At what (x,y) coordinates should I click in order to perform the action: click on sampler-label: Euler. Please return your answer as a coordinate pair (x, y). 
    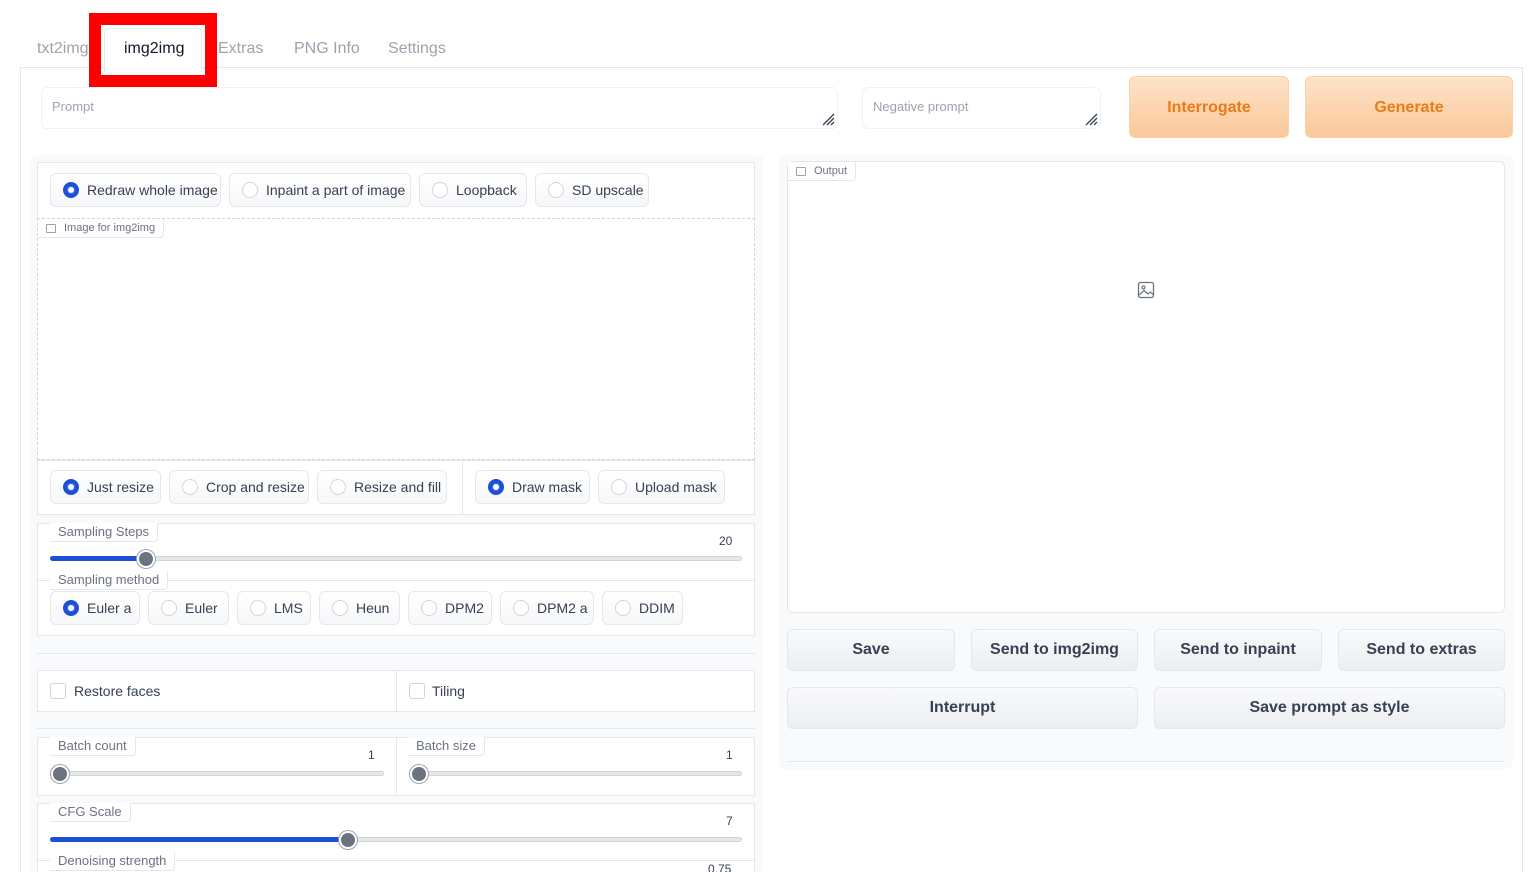
    Looking at the image, I should click on (201, 608).